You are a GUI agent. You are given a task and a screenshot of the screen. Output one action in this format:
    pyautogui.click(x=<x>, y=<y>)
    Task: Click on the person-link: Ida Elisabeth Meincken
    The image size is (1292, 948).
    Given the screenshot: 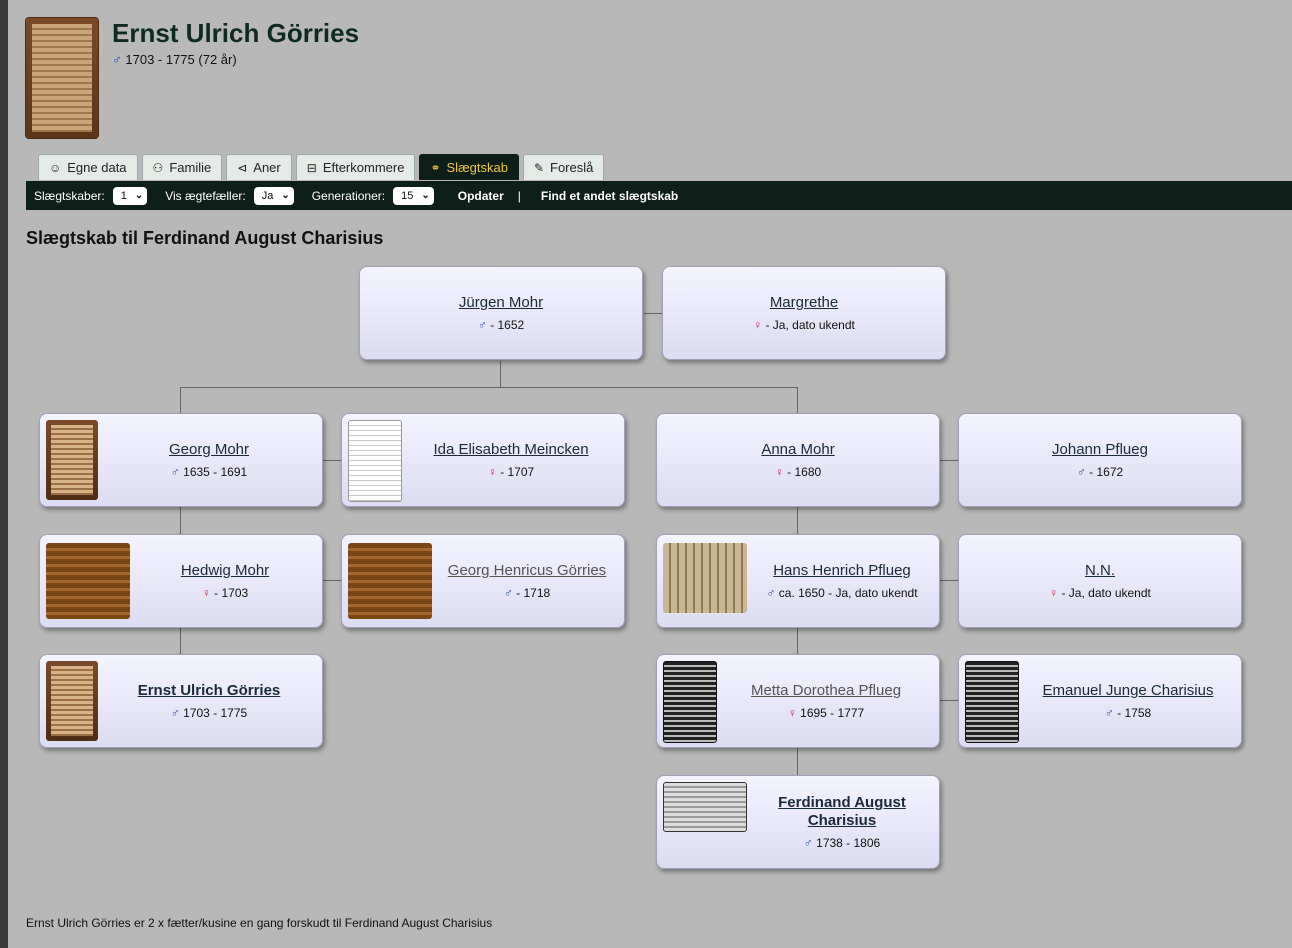 What is the action you would take?
    pyautogui.click(x=510, y=450)
    